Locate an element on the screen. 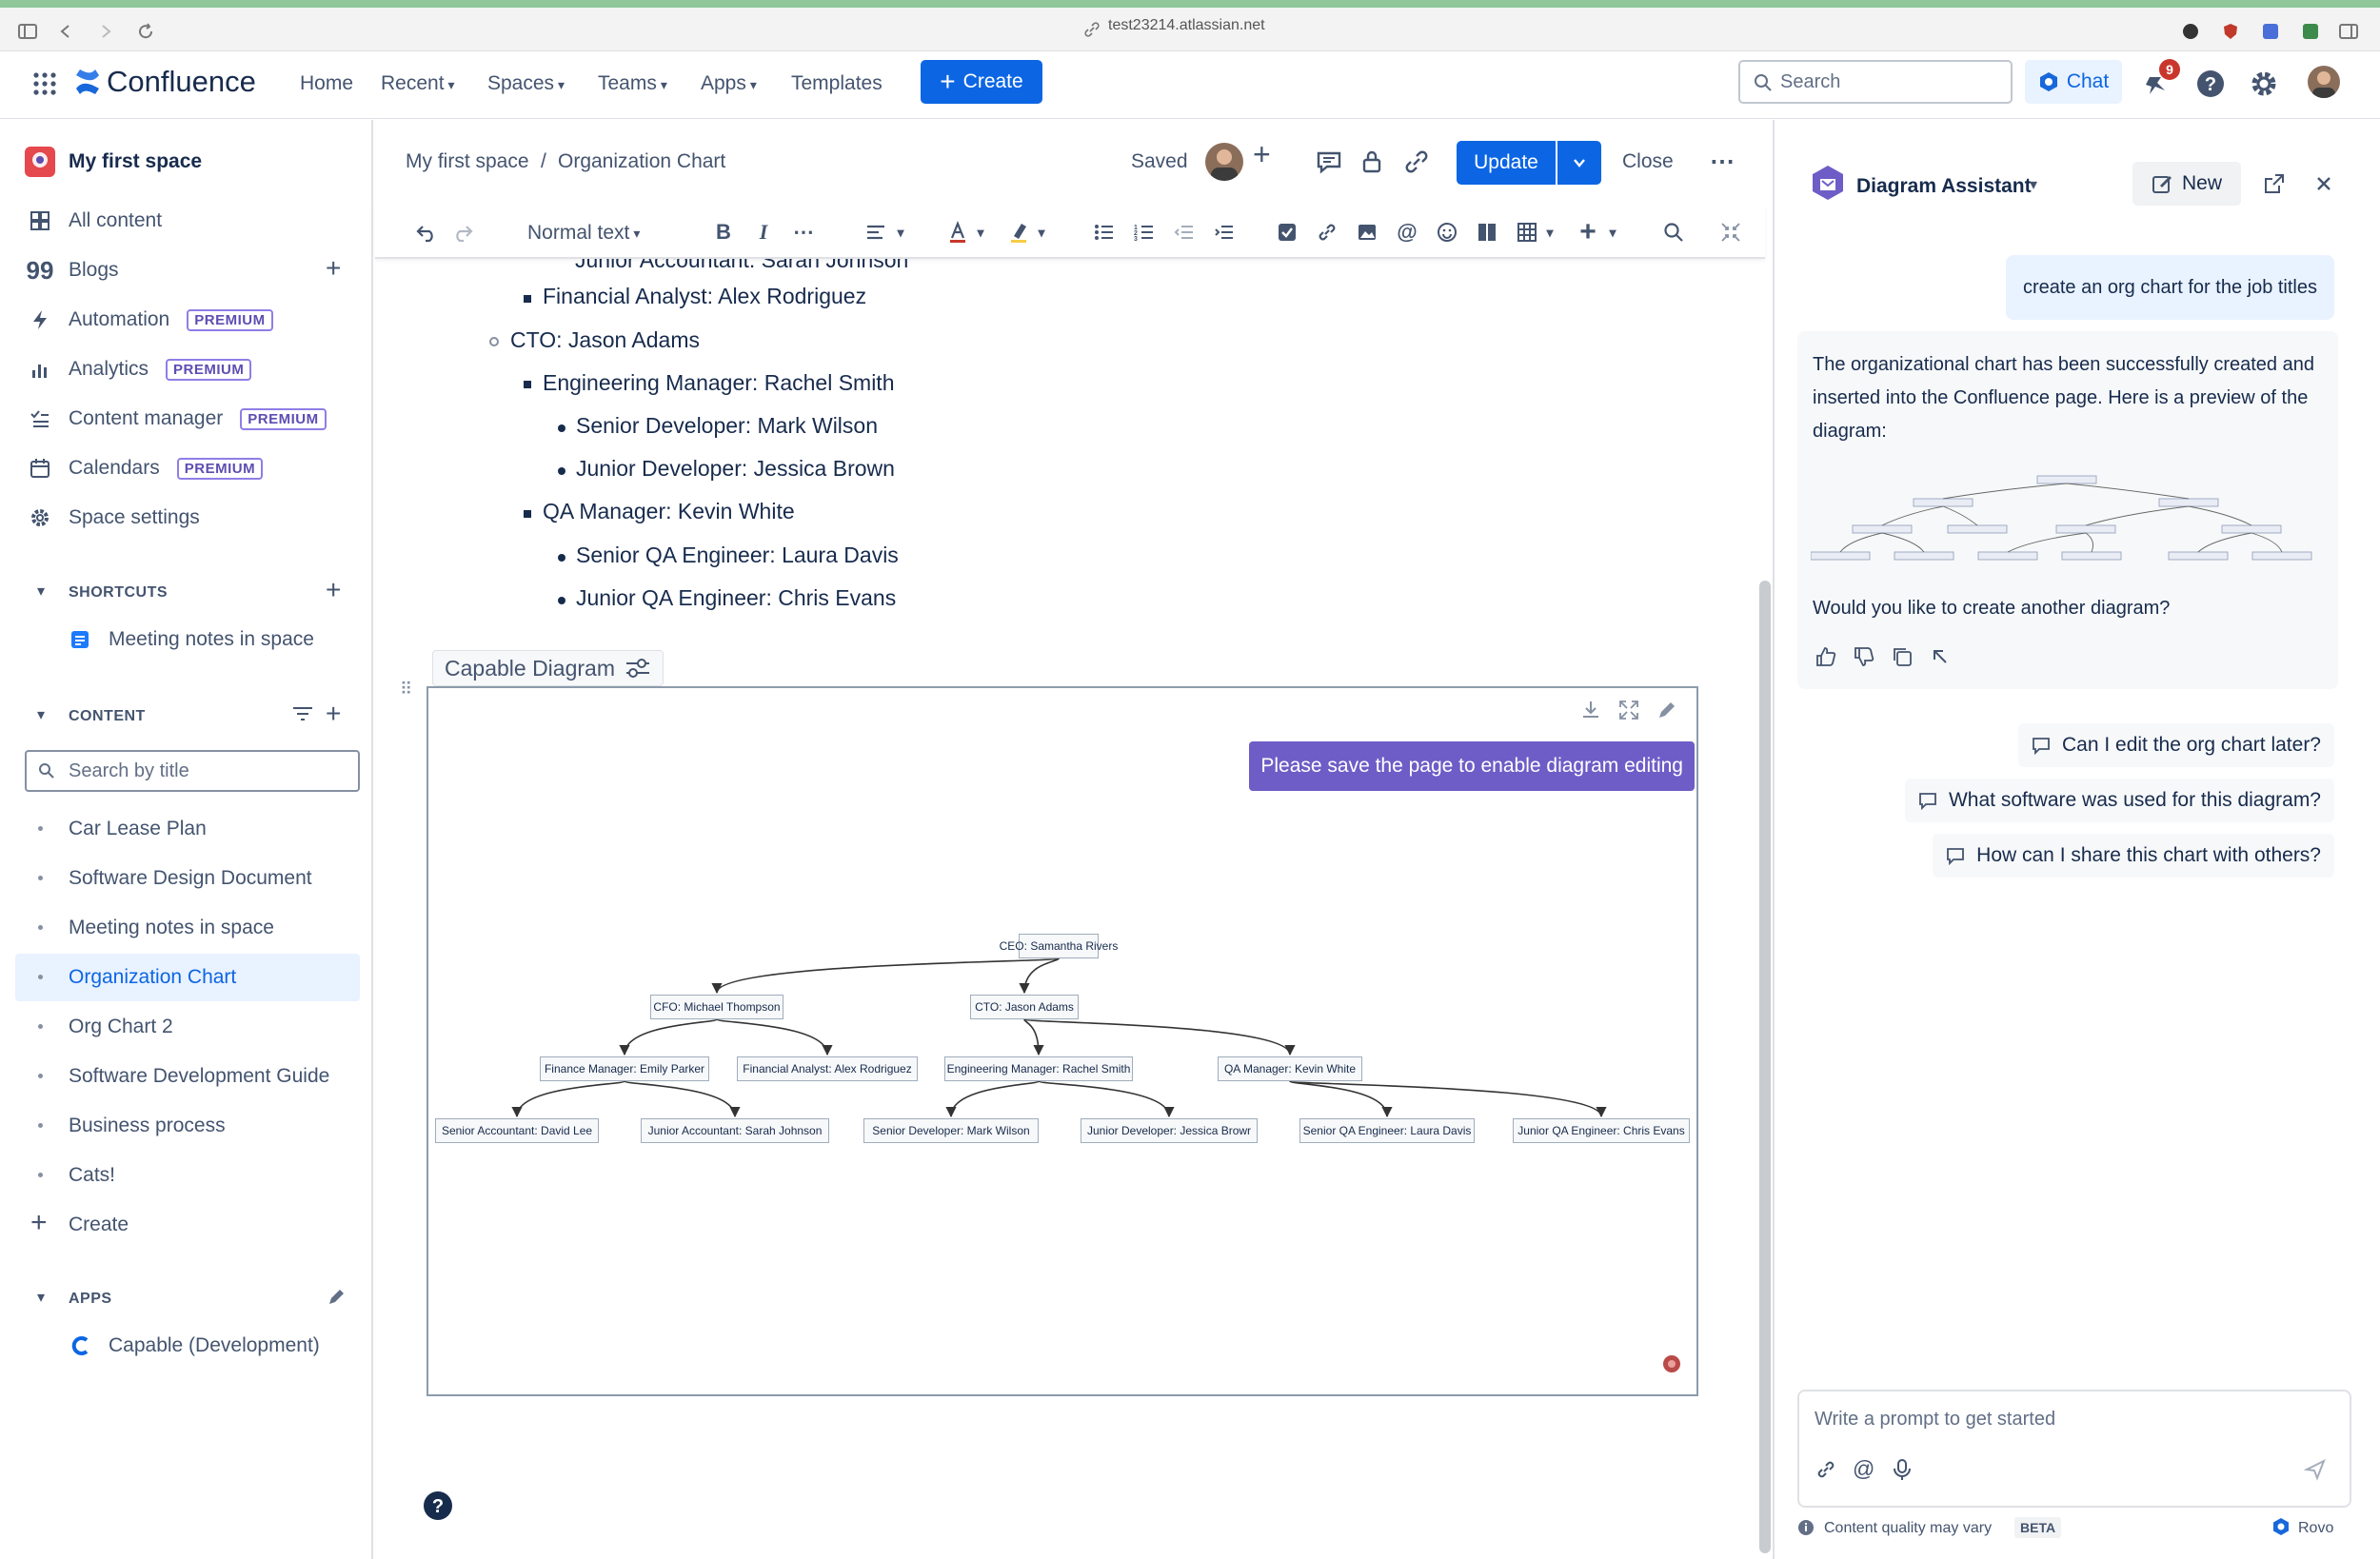  more-formatting-icon: ⋯ is located at coordinates (803, 232).